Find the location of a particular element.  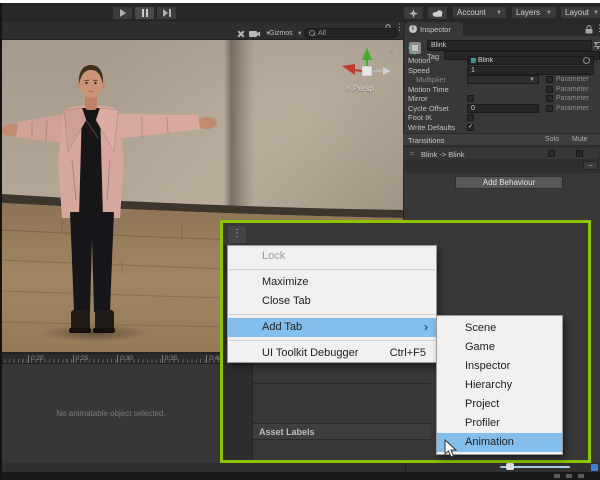

drag-handle-icon: = is located at coordinates (412, 153).